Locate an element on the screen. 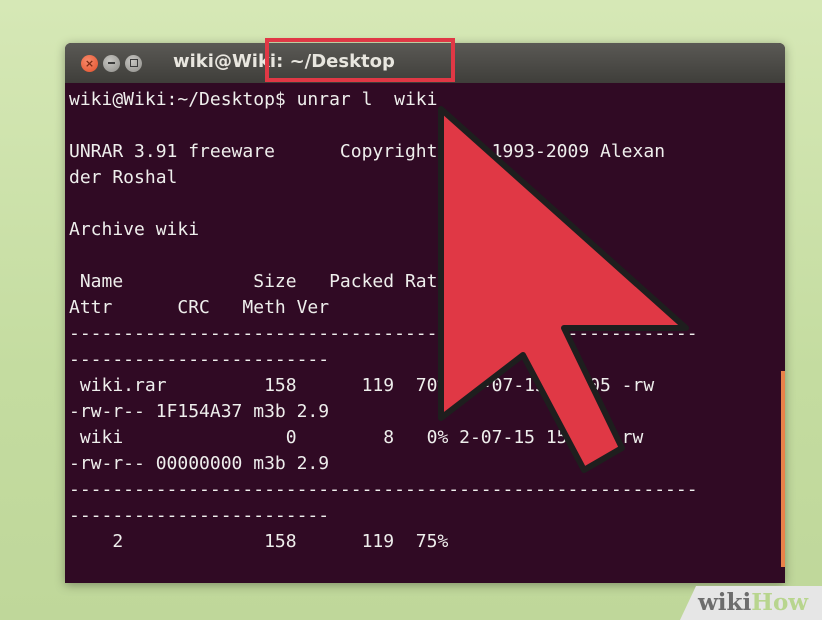 The height and width of the screenshot is (620, 822). maximize-icon is located at coordinates (133, 62).